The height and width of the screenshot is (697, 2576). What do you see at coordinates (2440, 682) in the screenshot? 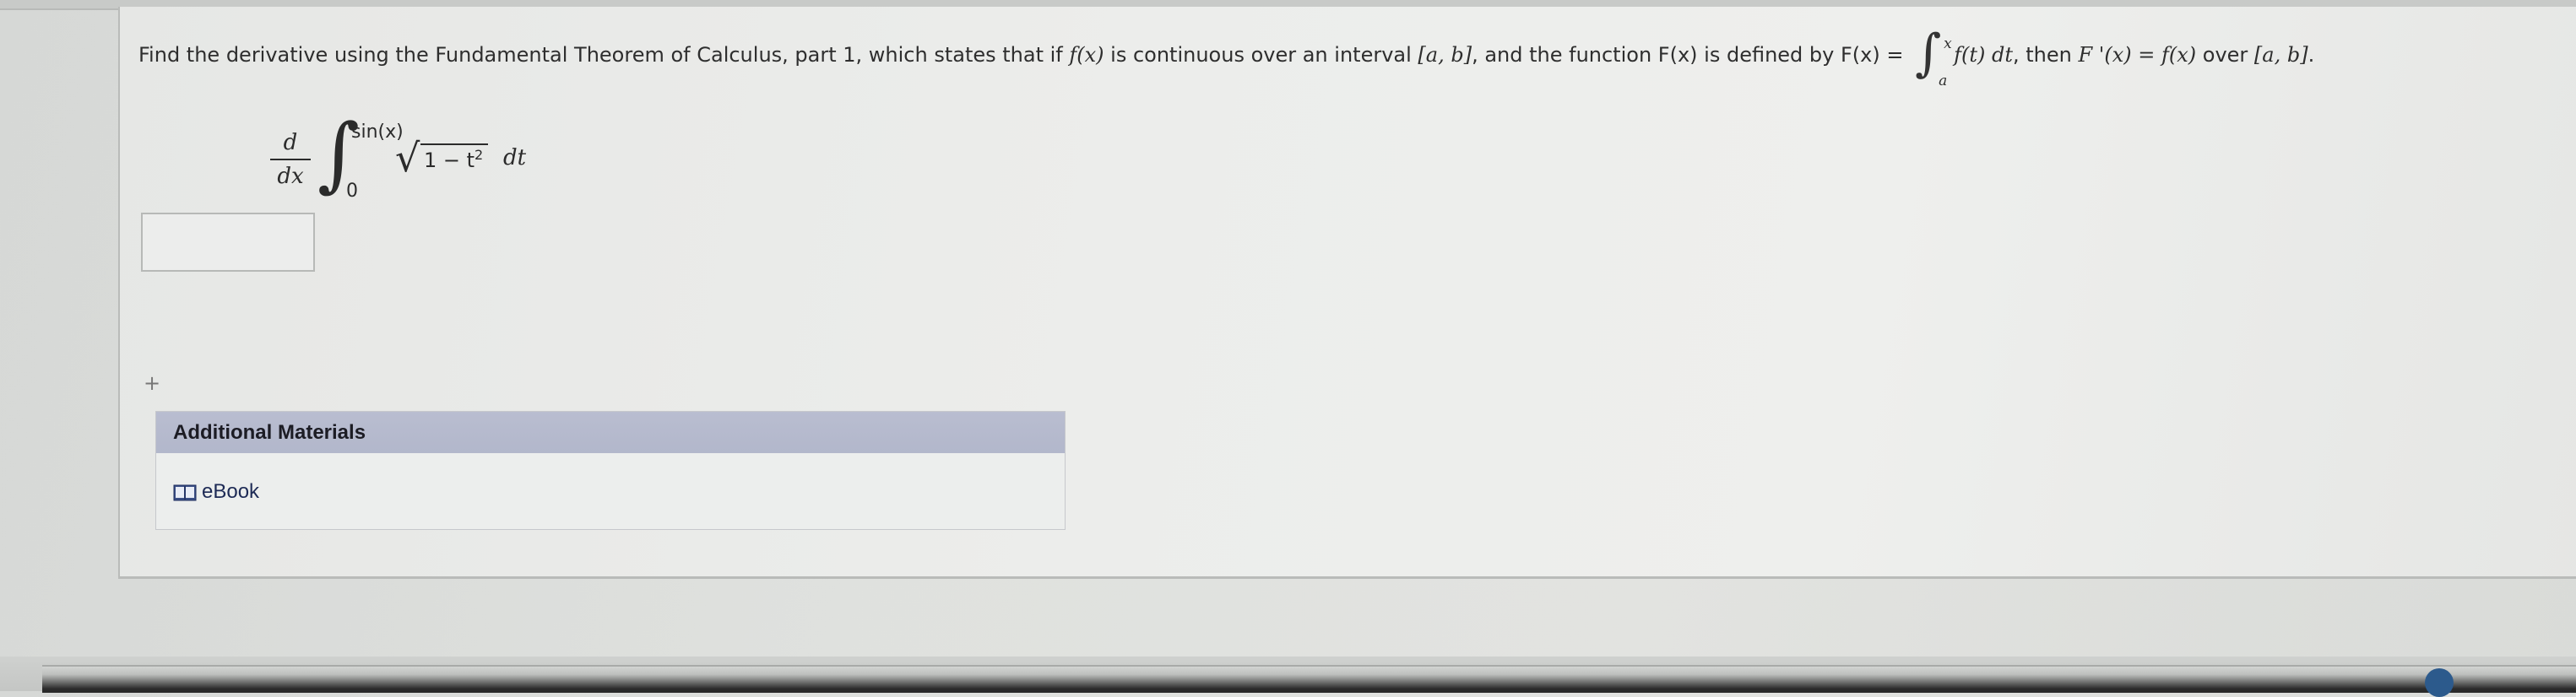
I see `circle-icon` at bounding box center [2440, 682].